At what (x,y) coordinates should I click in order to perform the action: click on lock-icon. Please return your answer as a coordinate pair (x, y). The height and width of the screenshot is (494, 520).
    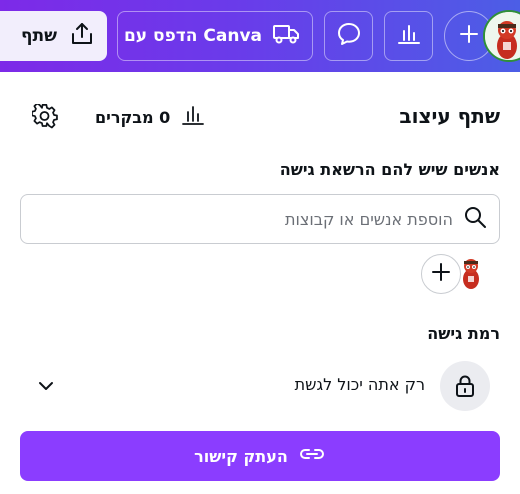
    Looking at the image, I should click on (465, 386).